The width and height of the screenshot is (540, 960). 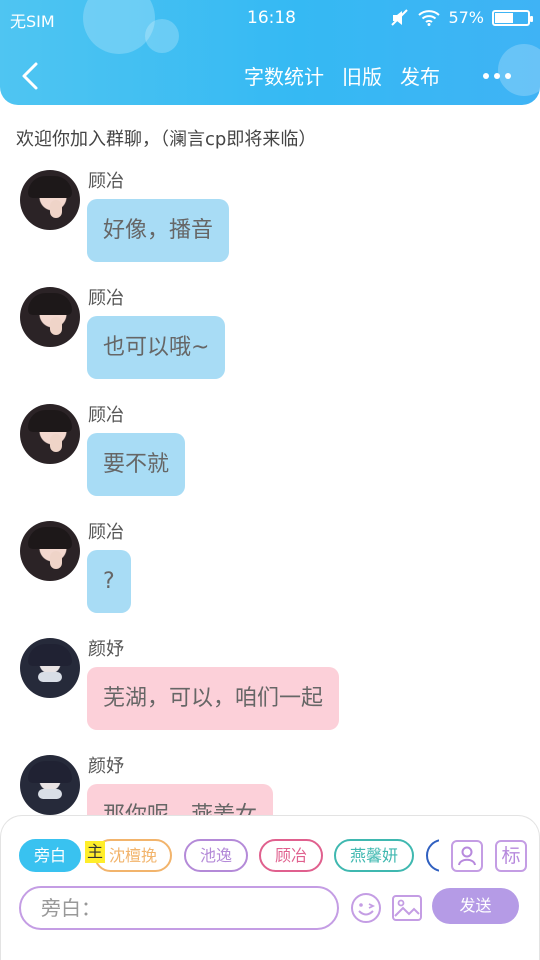 I want to click on message-bubble: 那你呢，燕姜女, so click(x=180, y=799).